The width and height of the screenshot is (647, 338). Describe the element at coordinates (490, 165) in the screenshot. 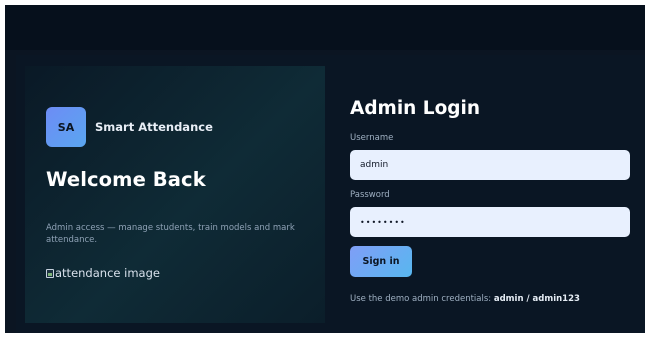

I see `username-input` at that location.